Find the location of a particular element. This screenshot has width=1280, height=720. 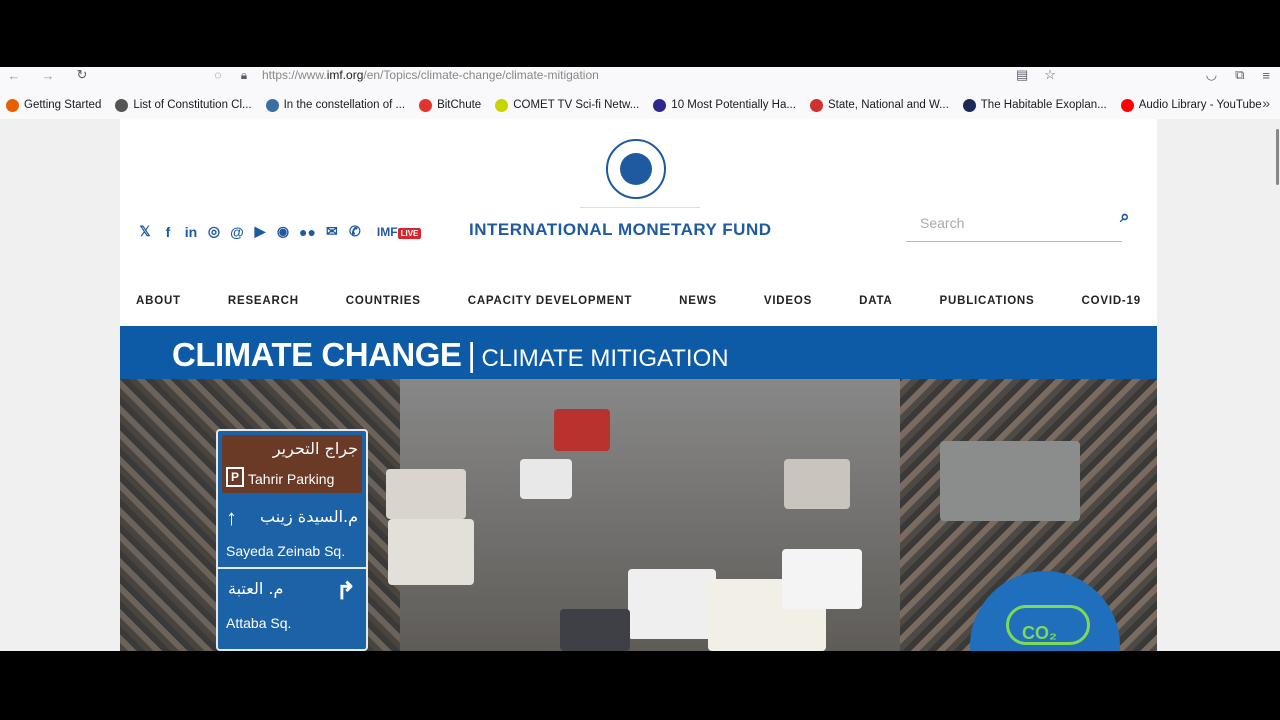

search-box is located at coordinates (1014, 224).